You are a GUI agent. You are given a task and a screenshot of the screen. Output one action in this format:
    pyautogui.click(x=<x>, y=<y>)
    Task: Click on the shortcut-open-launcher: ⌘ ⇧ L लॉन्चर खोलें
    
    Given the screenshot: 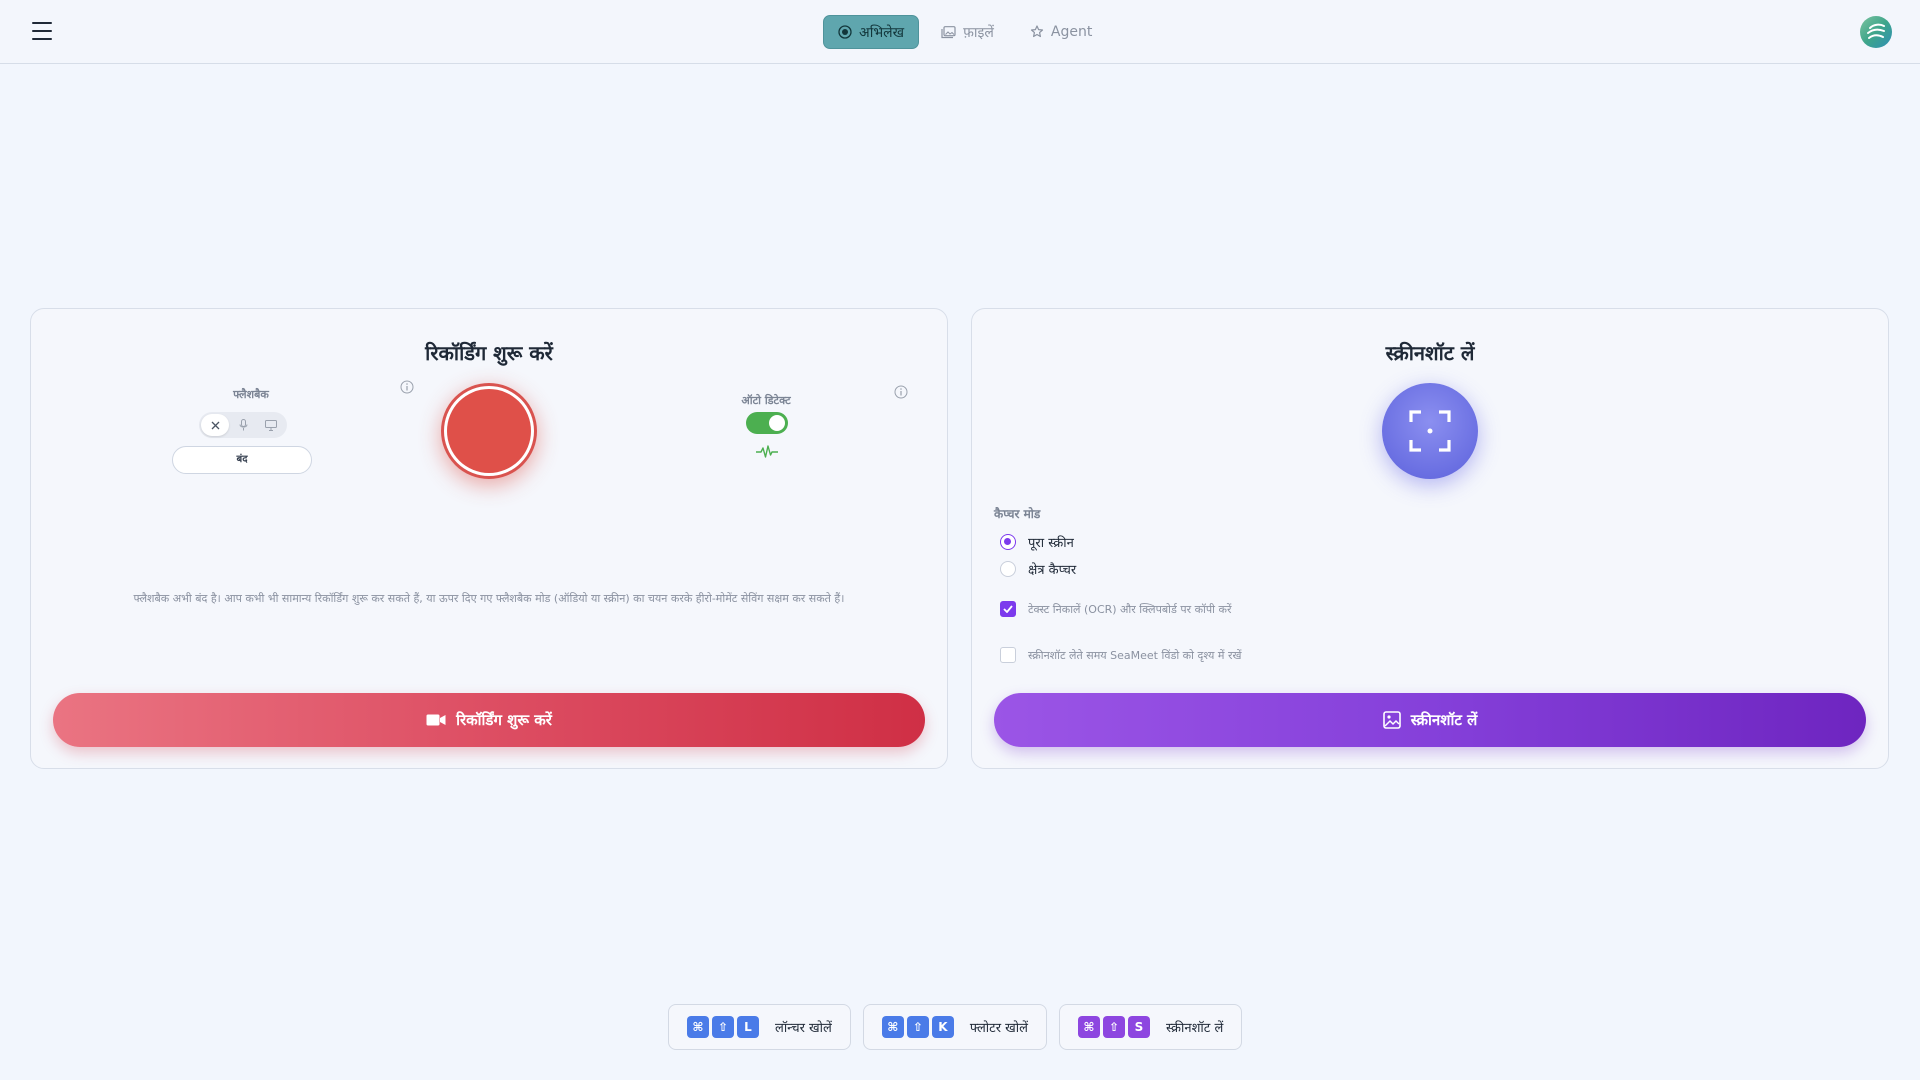 What is the action you would take?
    pyautogui.click(x=759, y=1027)
    